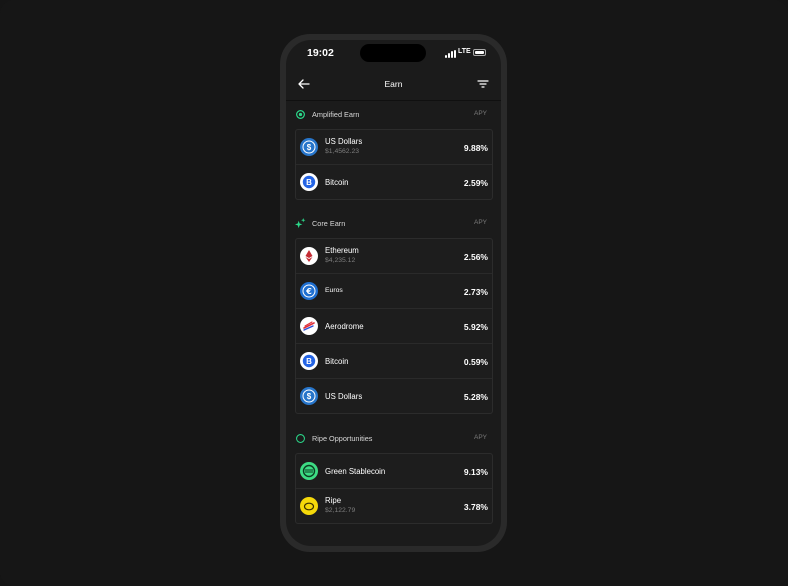 The width and height of the screenshot is (788, 586). Describe the element at coordinates (340, 260) in the screenshot. I see `asset-balance: $4,235.12` at that location.